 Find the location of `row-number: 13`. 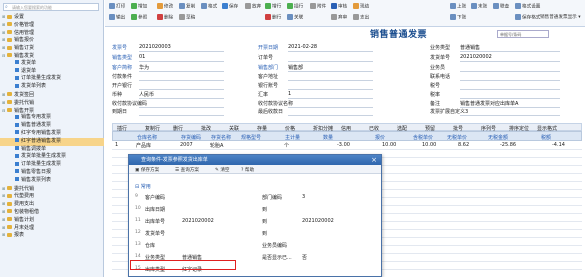

row-number: 13 is located at coordinates (138, 244).